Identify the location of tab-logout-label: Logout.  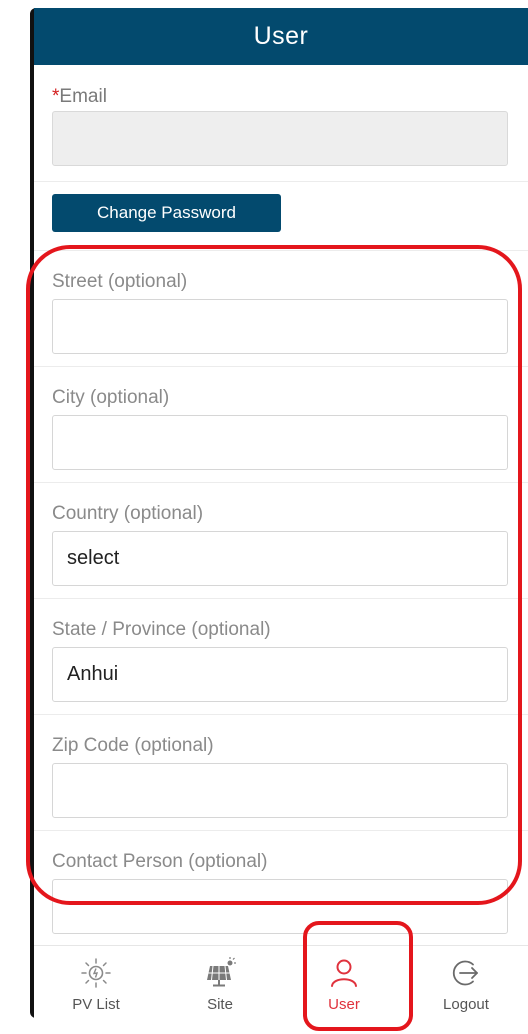
(466, 1004).